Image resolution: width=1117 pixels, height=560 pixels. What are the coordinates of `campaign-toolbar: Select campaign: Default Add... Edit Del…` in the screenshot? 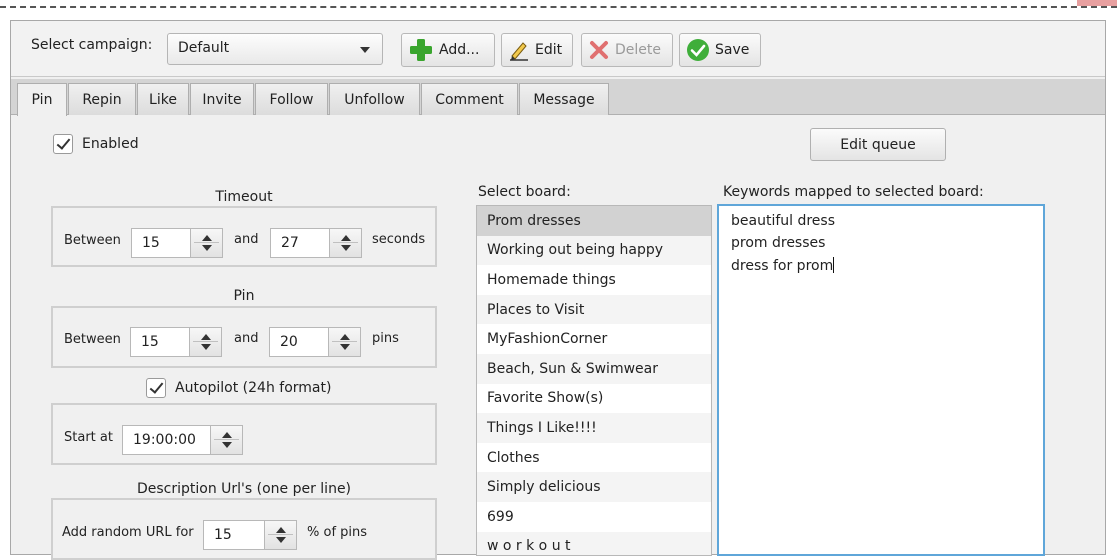 It's located at (558, 49).